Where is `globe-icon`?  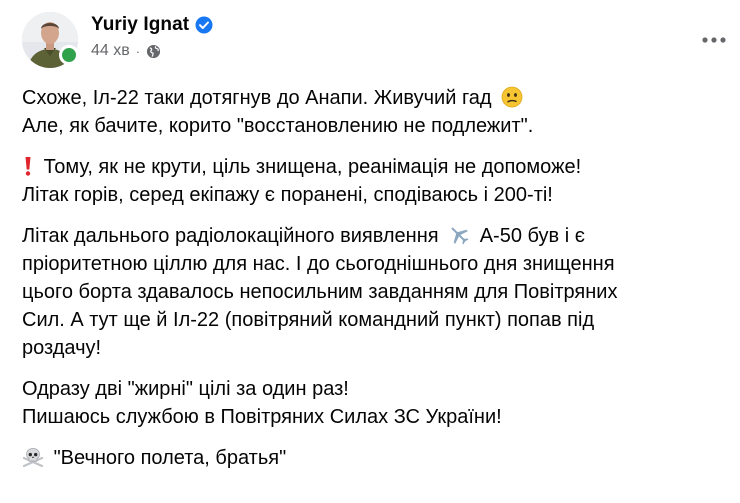 globe-icon is located at coordinates (153, 51).